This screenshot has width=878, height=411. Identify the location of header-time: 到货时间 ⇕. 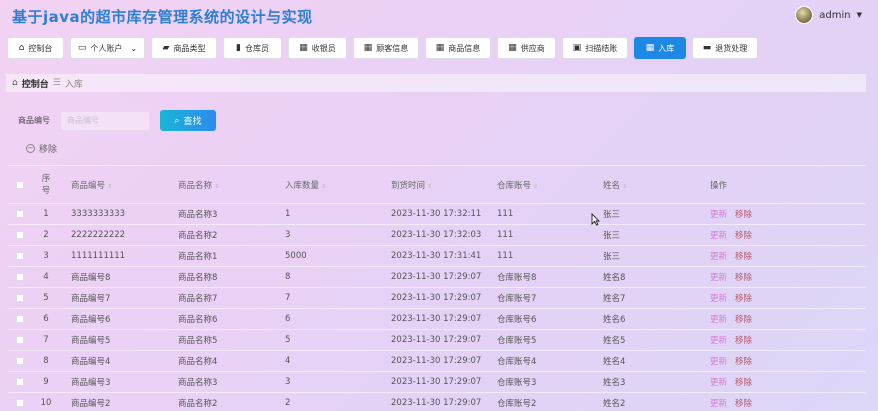
(437, 185).